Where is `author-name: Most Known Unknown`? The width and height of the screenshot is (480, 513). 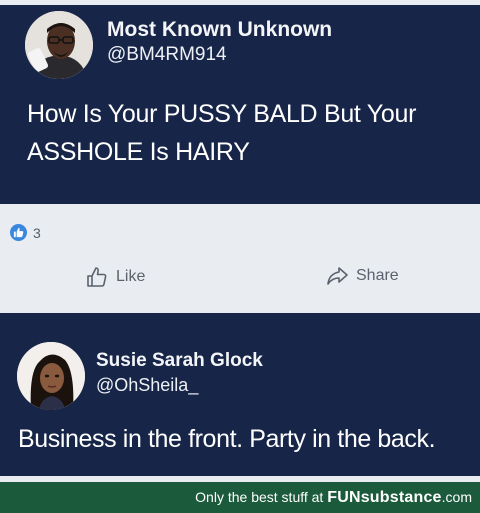
author-name: Most Known Unknown is located at coordinates (219, 30).